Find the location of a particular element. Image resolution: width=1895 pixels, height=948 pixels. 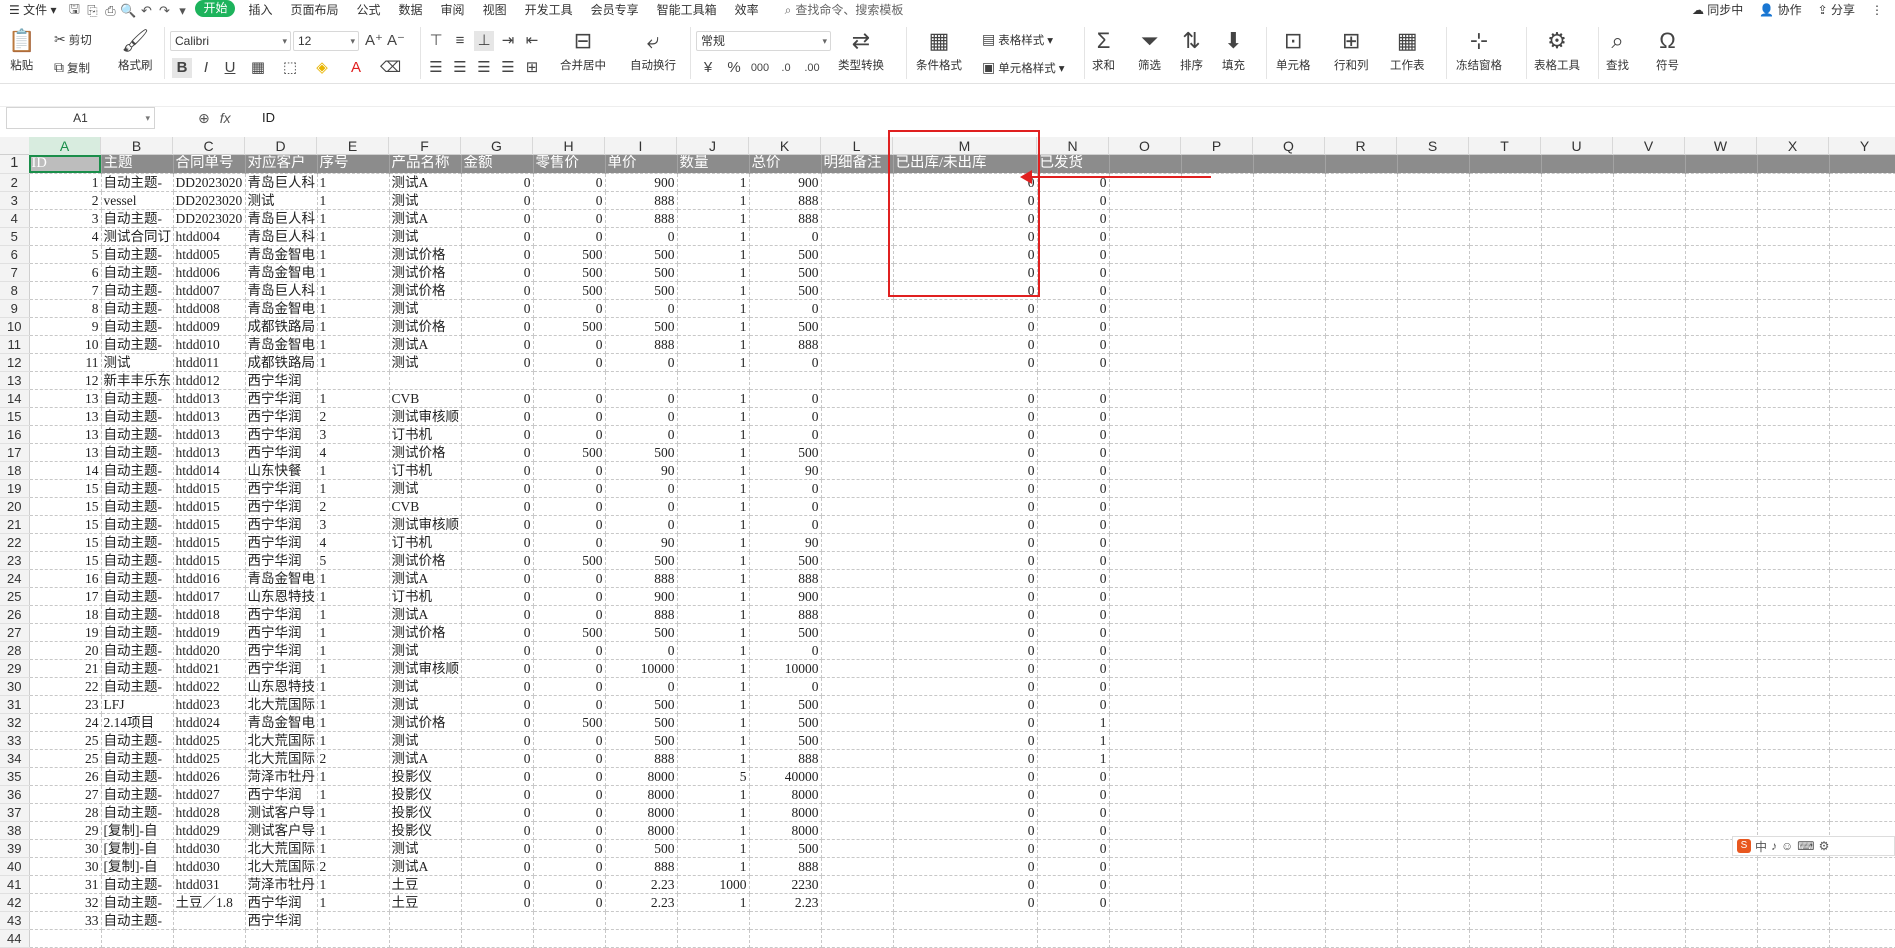

cell: 31 is located at coordinates (65, 884).